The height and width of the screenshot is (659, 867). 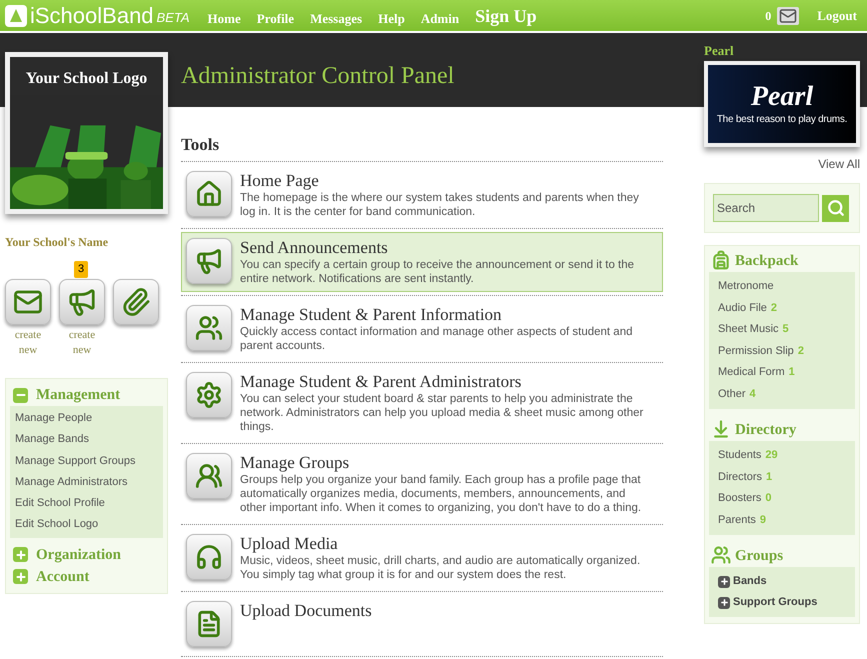 I want to click on megaphone-tile, so click(x=209, y=261).